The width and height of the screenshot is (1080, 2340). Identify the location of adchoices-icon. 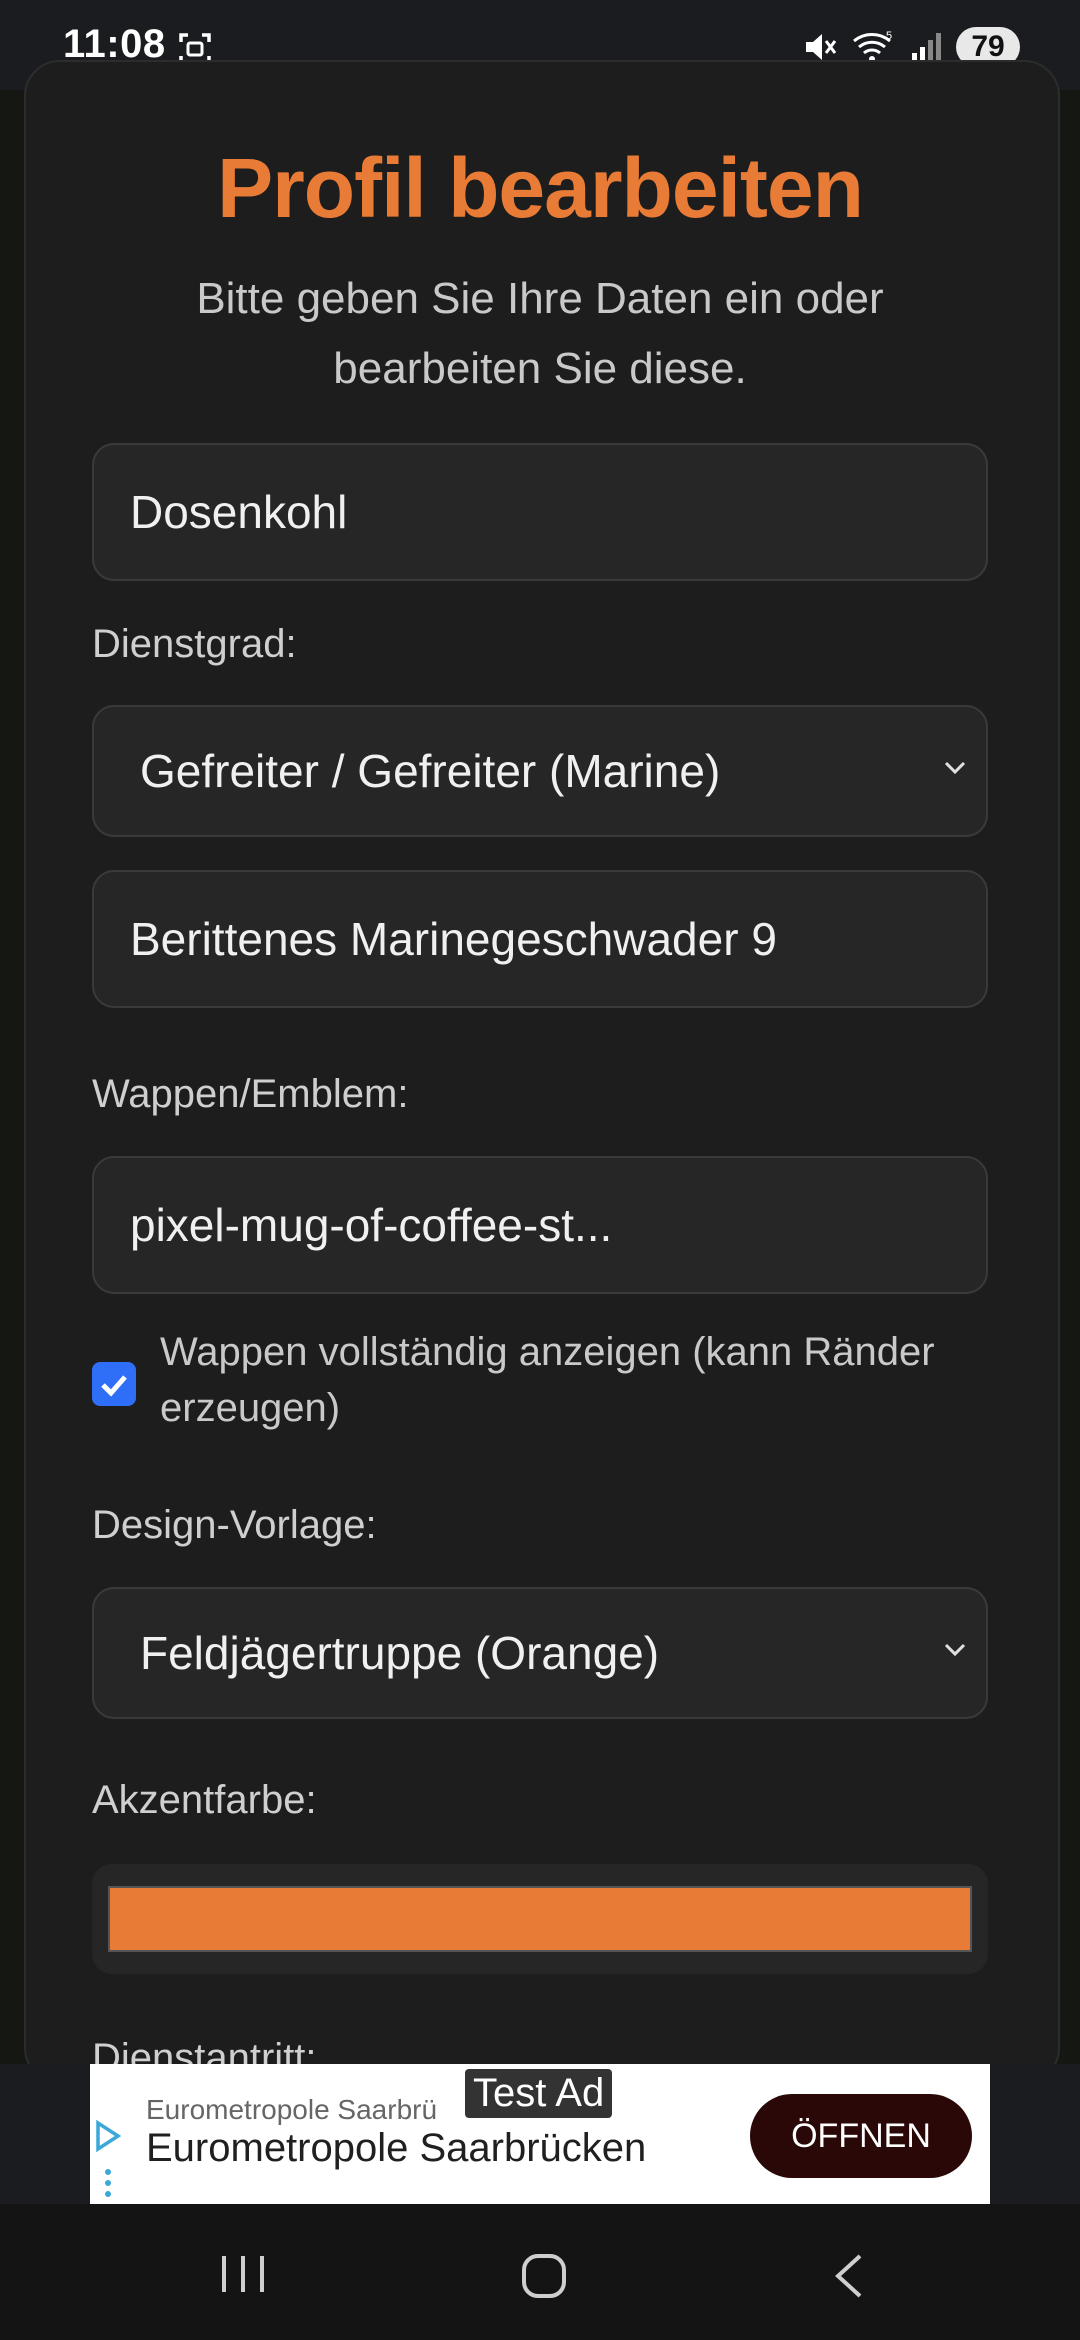
(108, 2136).